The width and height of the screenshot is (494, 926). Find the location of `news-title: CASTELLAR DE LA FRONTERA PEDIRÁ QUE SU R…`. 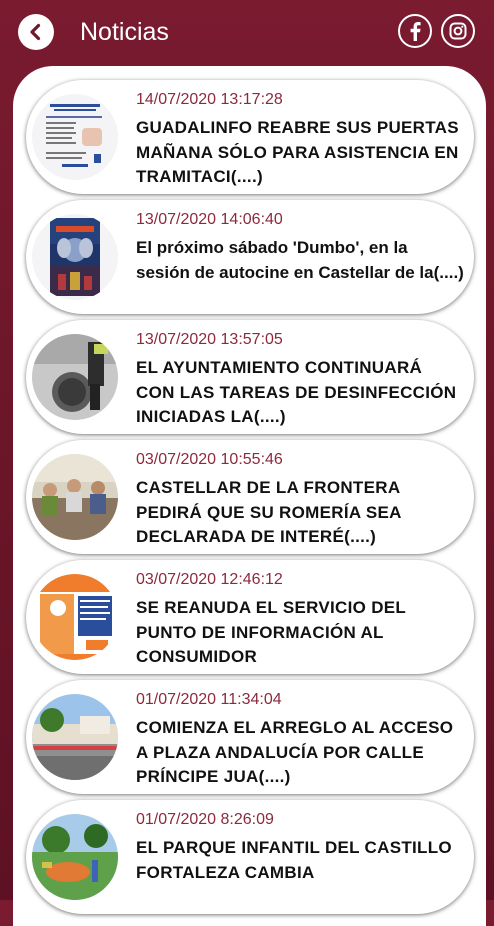

news-title: CASTELLAR DE LA FRONTERA PEDIRÁ QUE SU R… is located at coordinates (269, 512).